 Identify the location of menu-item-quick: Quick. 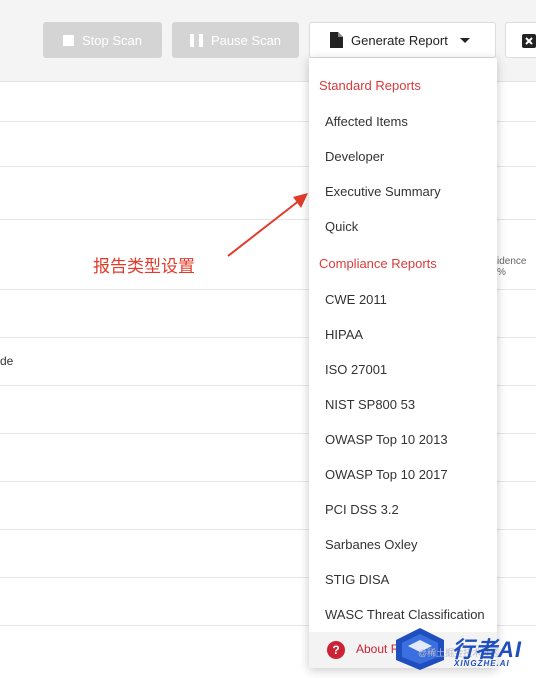
(341, 226).